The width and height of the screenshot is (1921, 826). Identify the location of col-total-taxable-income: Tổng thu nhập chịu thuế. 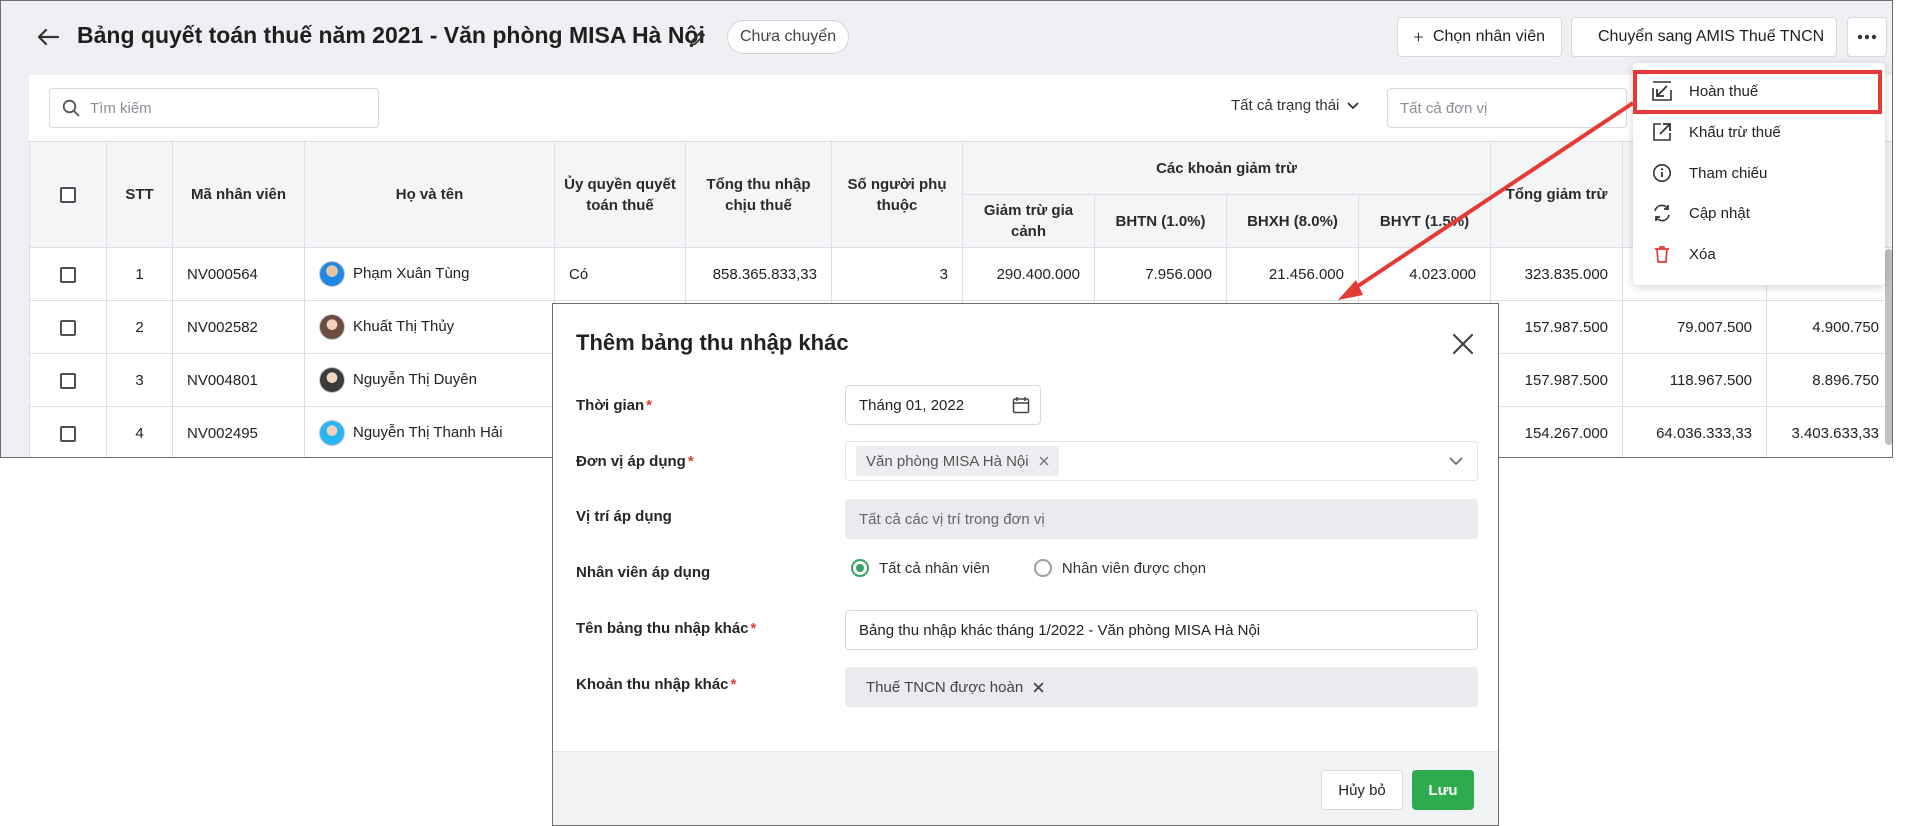
(758, 194).